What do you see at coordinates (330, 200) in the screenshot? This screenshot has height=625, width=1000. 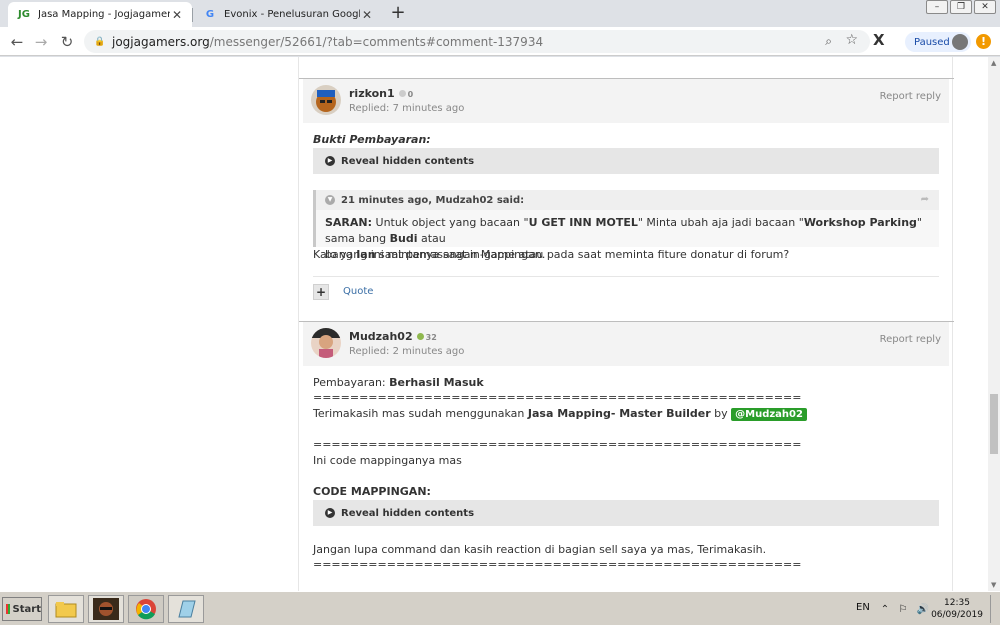 I see `quote-toggle-icon: ▼` at bounding box center [330, 200].